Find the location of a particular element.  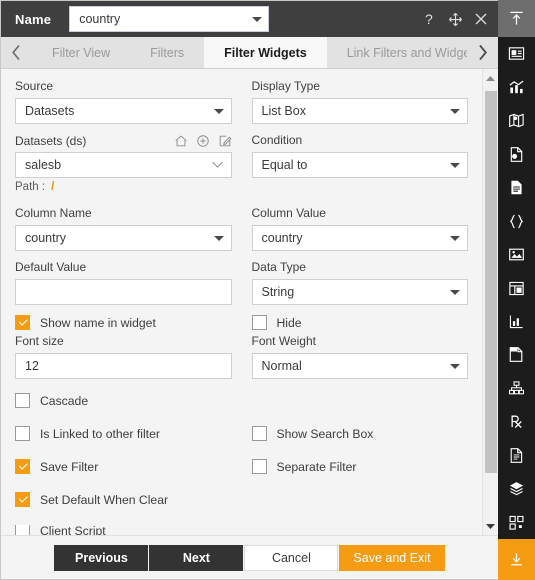

dialog-footer: Previous Next Cancel Save and Exit is located at coordinates (249, 557).